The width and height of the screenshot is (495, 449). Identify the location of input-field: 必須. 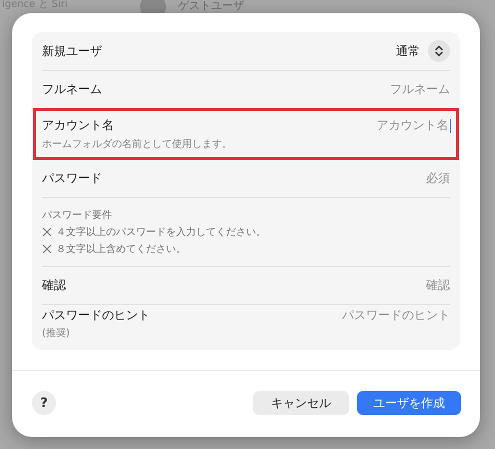
(438, 178).